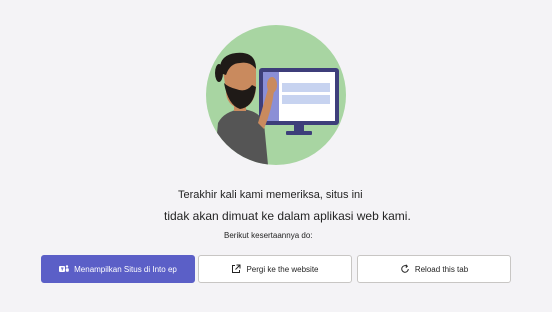  Describe the element at coordinates (441, 269) in the screenshot. I see `reload-tab-label: Reload this tab` at that location.